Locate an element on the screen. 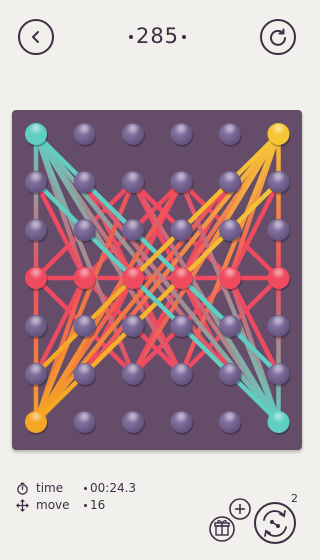 Image resolution: width=320 pixels, height=560 pixels. gift-icon is located at coordinates (222, 529).